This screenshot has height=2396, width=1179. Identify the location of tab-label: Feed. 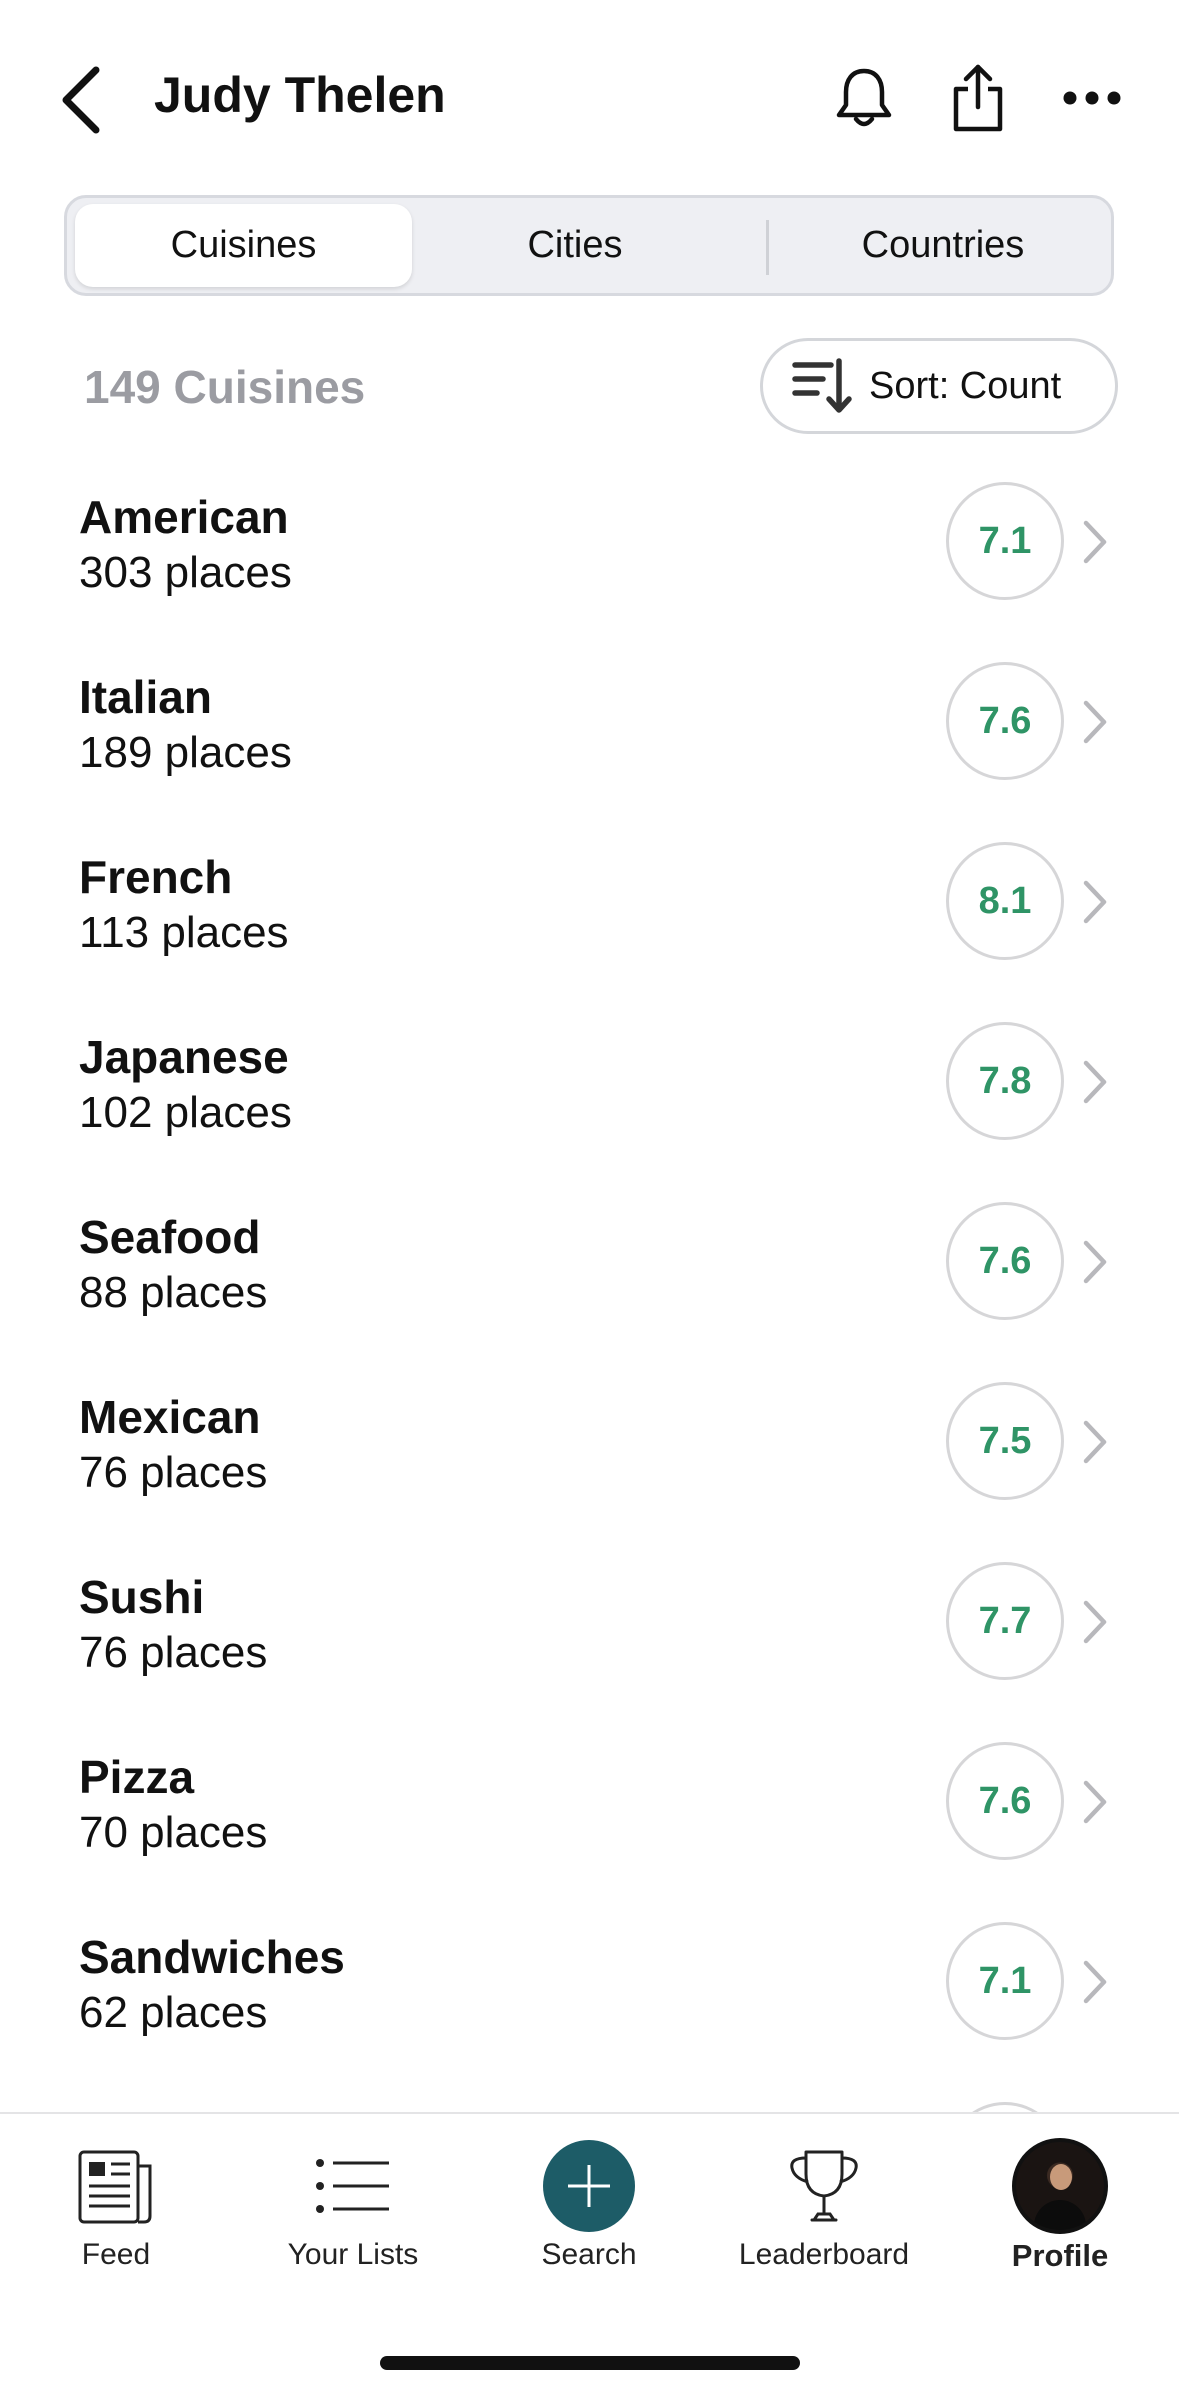
(116, 2254).